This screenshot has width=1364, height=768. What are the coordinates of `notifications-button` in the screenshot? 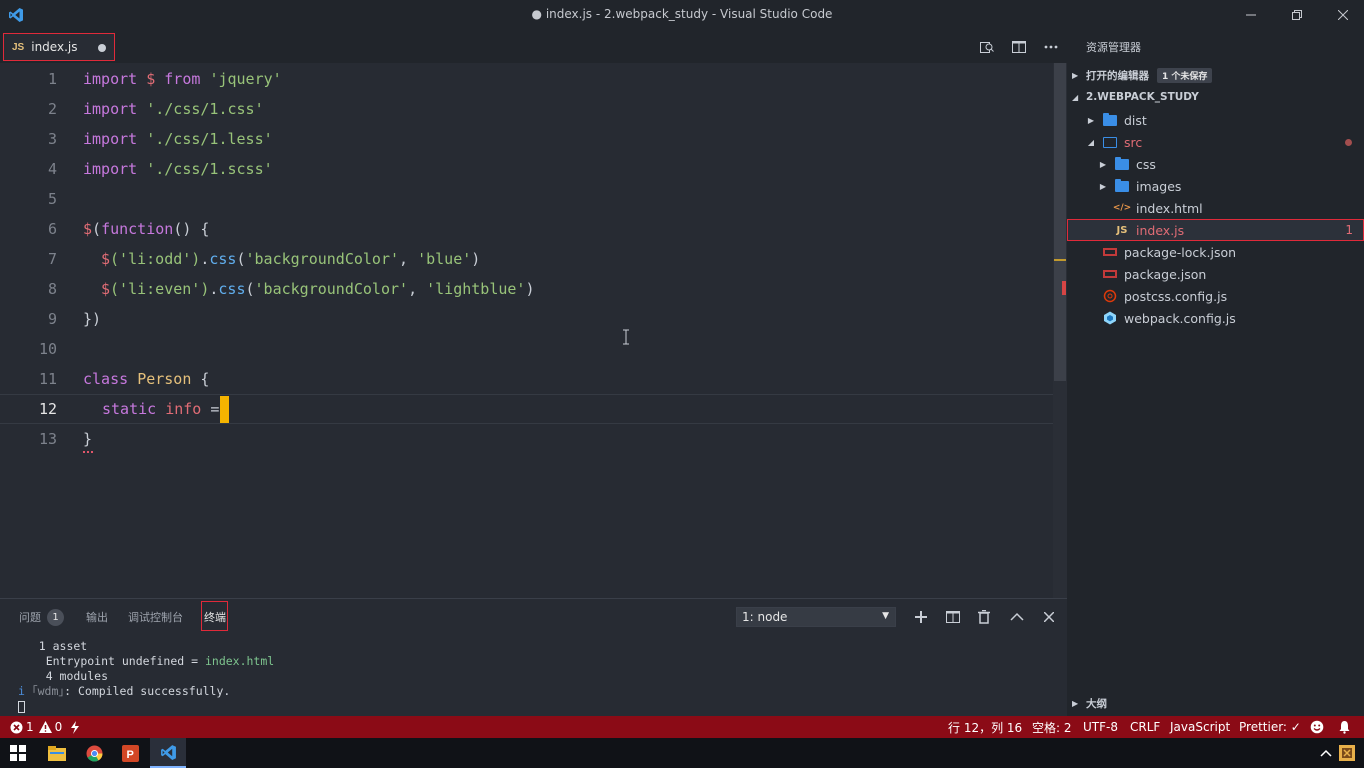 It's located at (1344, 727).